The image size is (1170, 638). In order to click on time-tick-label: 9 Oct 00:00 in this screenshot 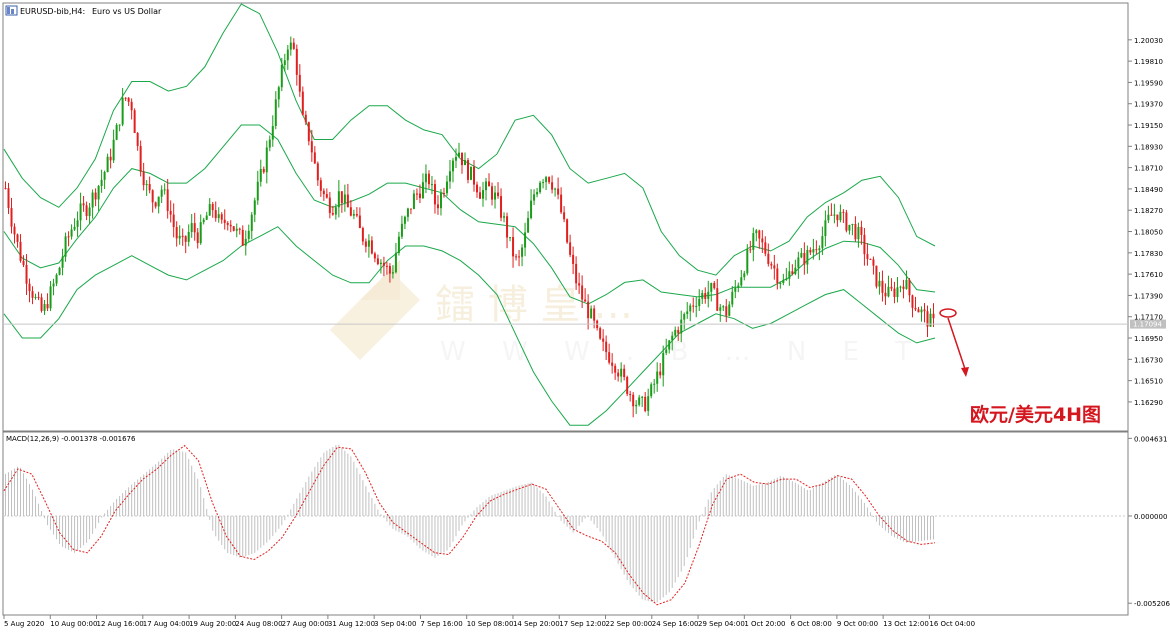, I will do `click(857, 624)`.